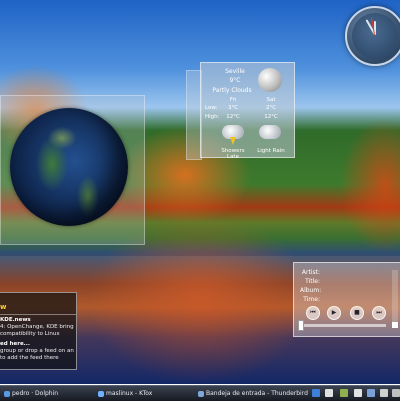  I want to click on earth-globe-icon, so click(69, 167).